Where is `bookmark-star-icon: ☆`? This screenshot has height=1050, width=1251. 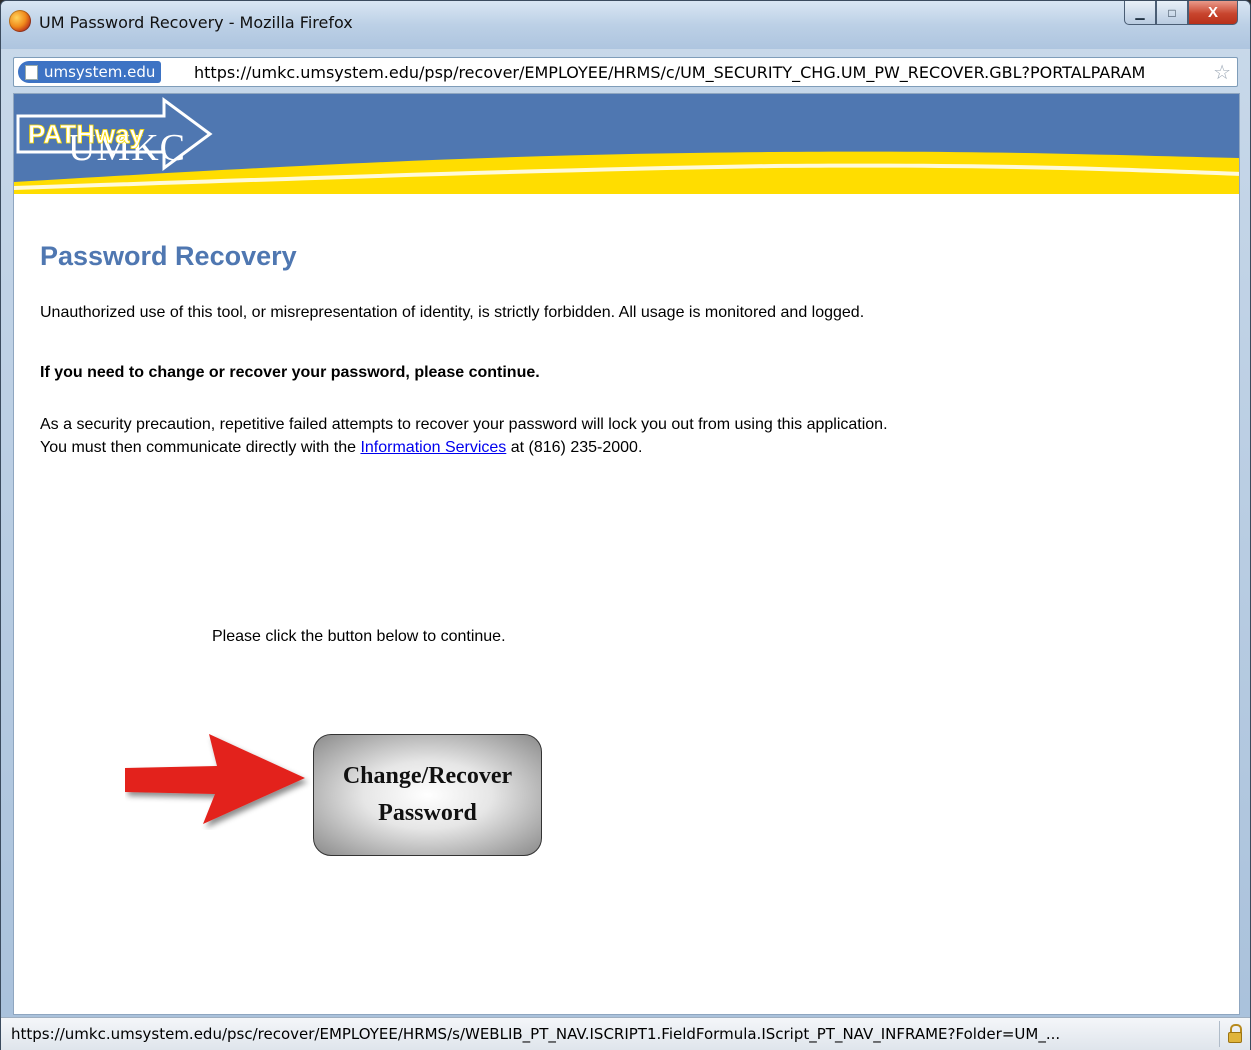 bookmark-star-icon: ☆ is located at coordinates (1222, 72).